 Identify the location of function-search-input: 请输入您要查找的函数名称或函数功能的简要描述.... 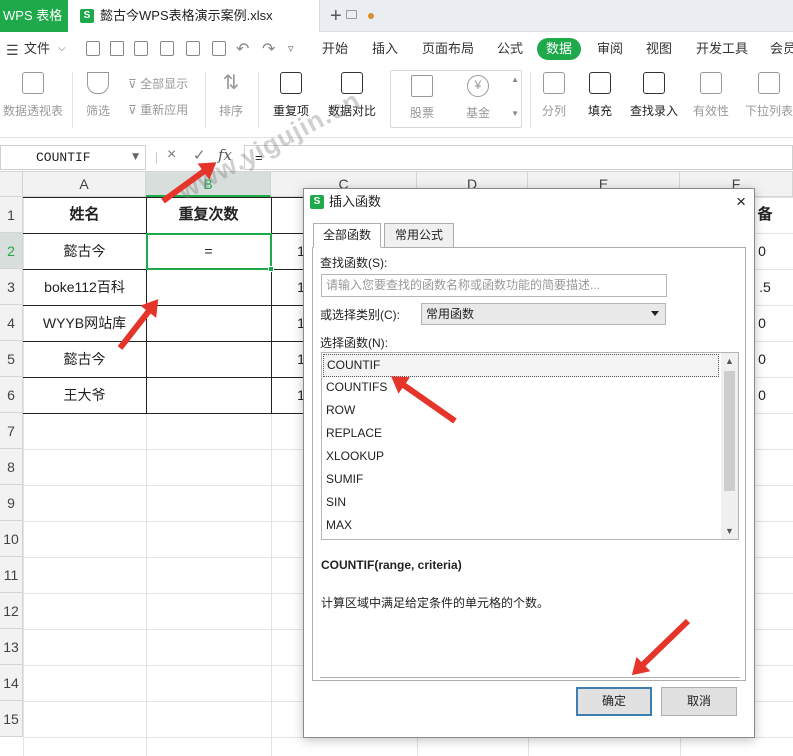
(494, 285).